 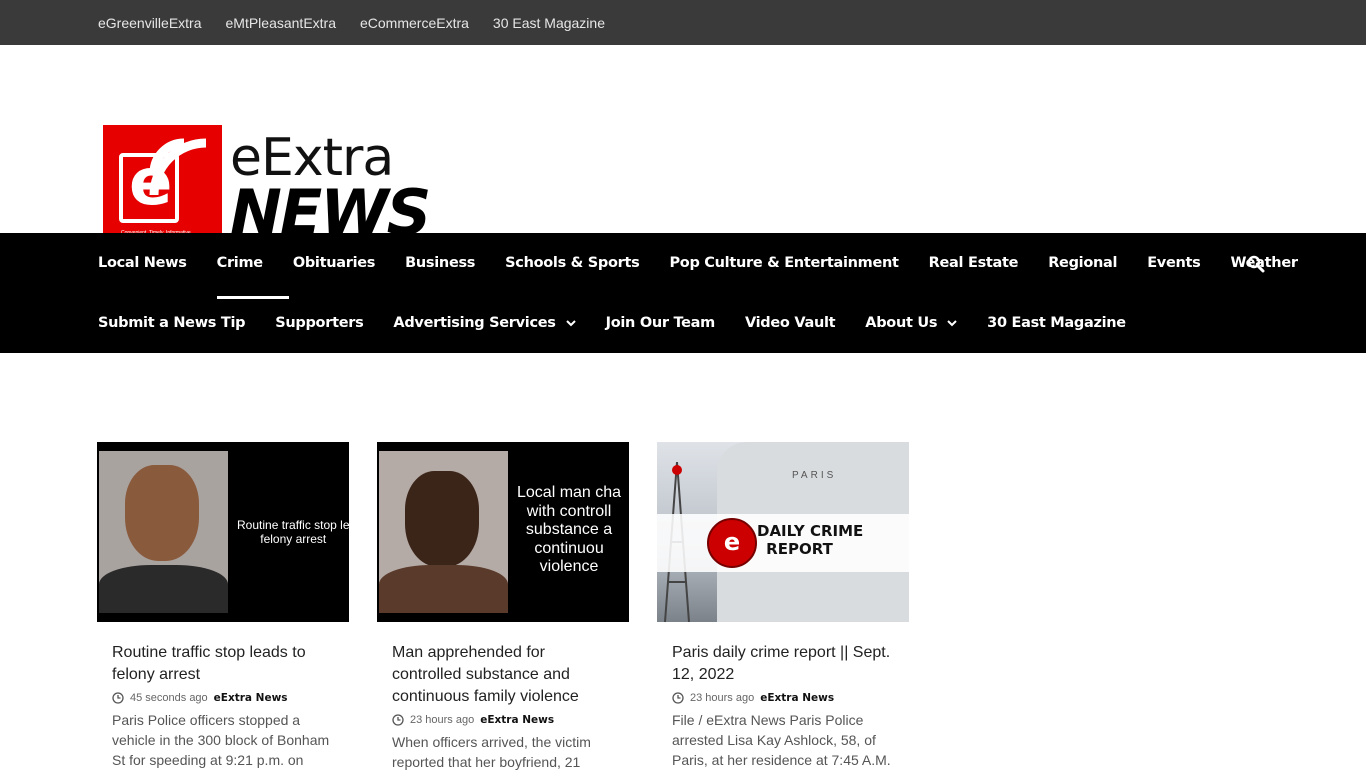 I want to click on nav-local-news: Local News, so click(x=142, y=263).